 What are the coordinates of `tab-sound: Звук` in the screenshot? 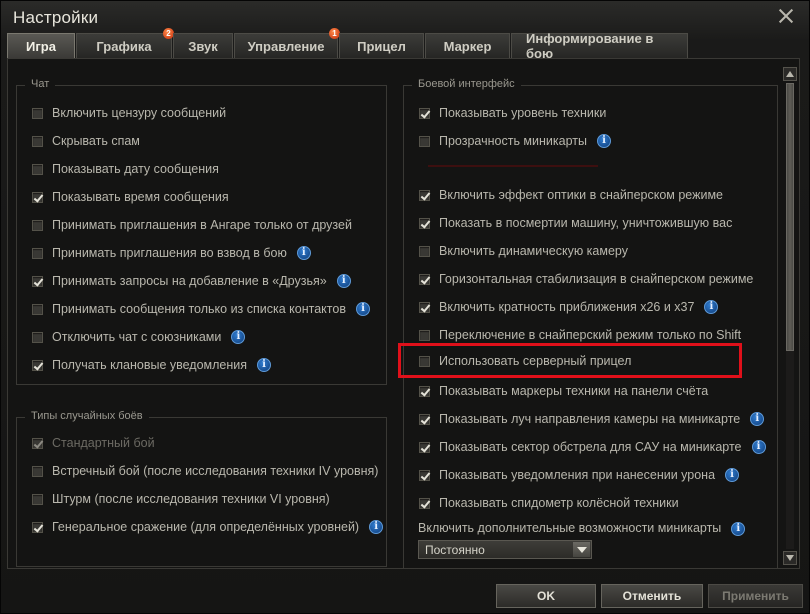 It's located at (203, 45).